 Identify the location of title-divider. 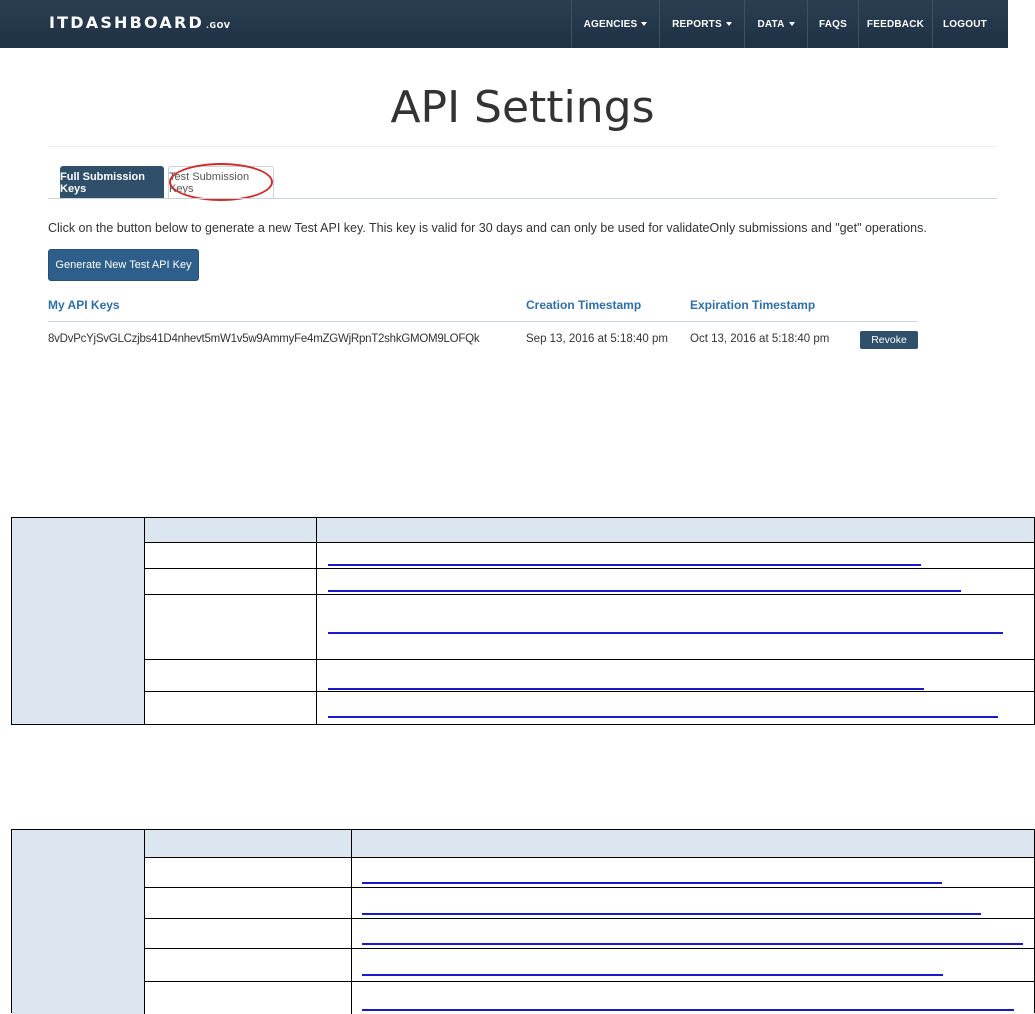
(522, 146).